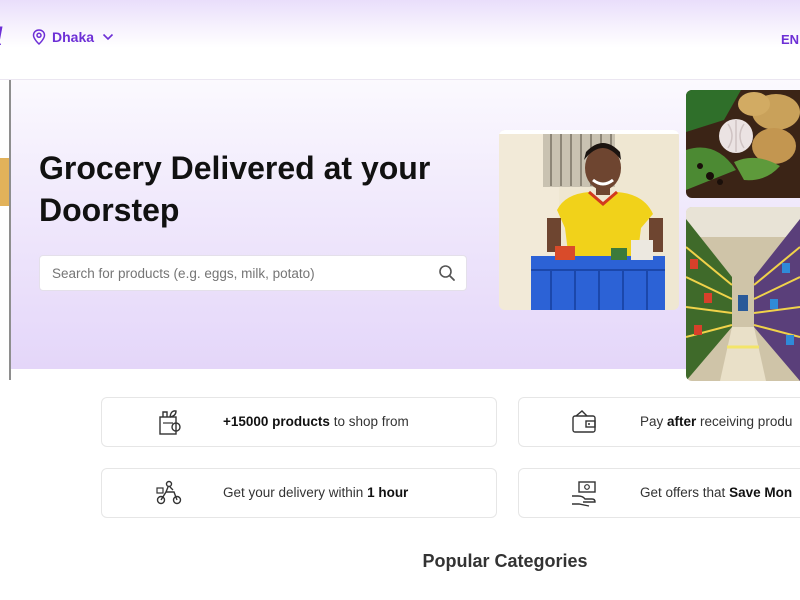 The width and height of the screenshot is (800, 600). I want to click on vegetables-image, so click(743, 144).